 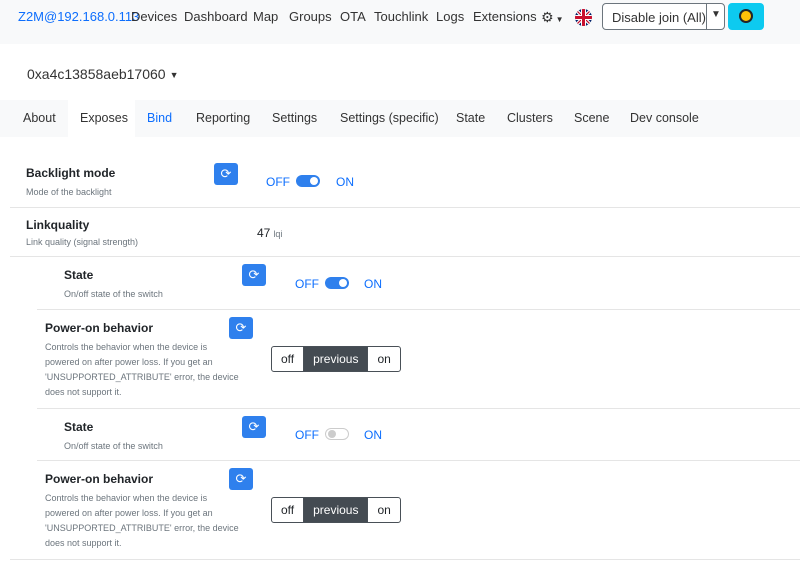 I want to click on nav-devices: Devices, so click(x=154, y=16).